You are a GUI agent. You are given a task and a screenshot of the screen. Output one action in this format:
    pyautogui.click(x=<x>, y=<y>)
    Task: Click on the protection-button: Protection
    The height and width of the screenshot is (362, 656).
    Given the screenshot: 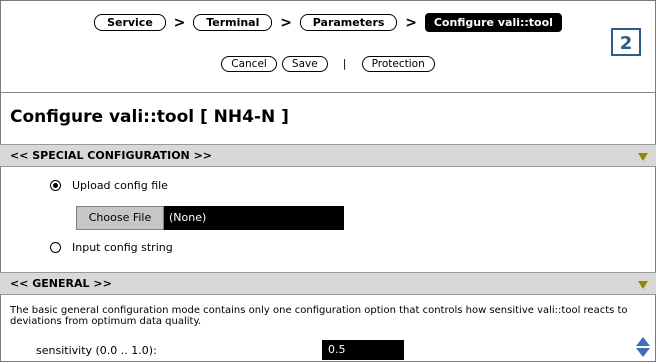 What is the action you would take?
    pyautogui.click(x=398, y=63)
    